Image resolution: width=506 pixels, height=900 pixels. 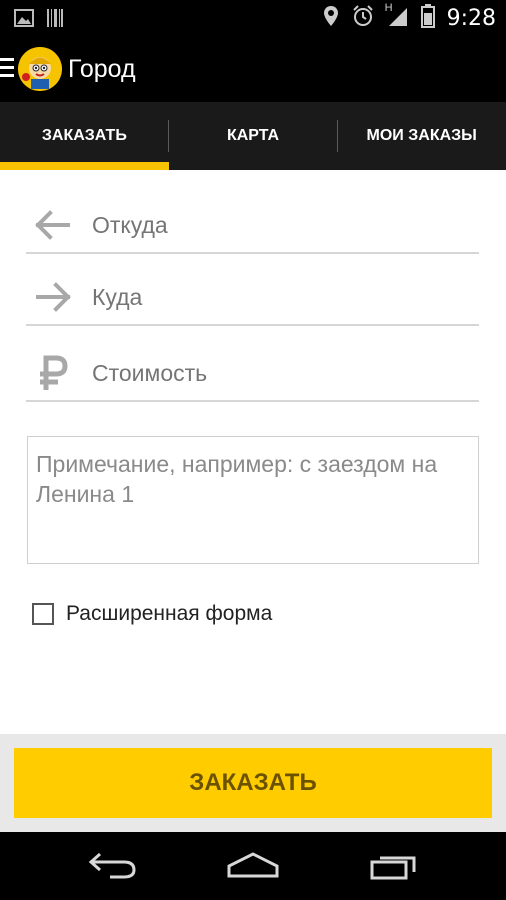 I want to click on tab-order: ЗАКАЗАТЬ, so click(x=84, y=136).